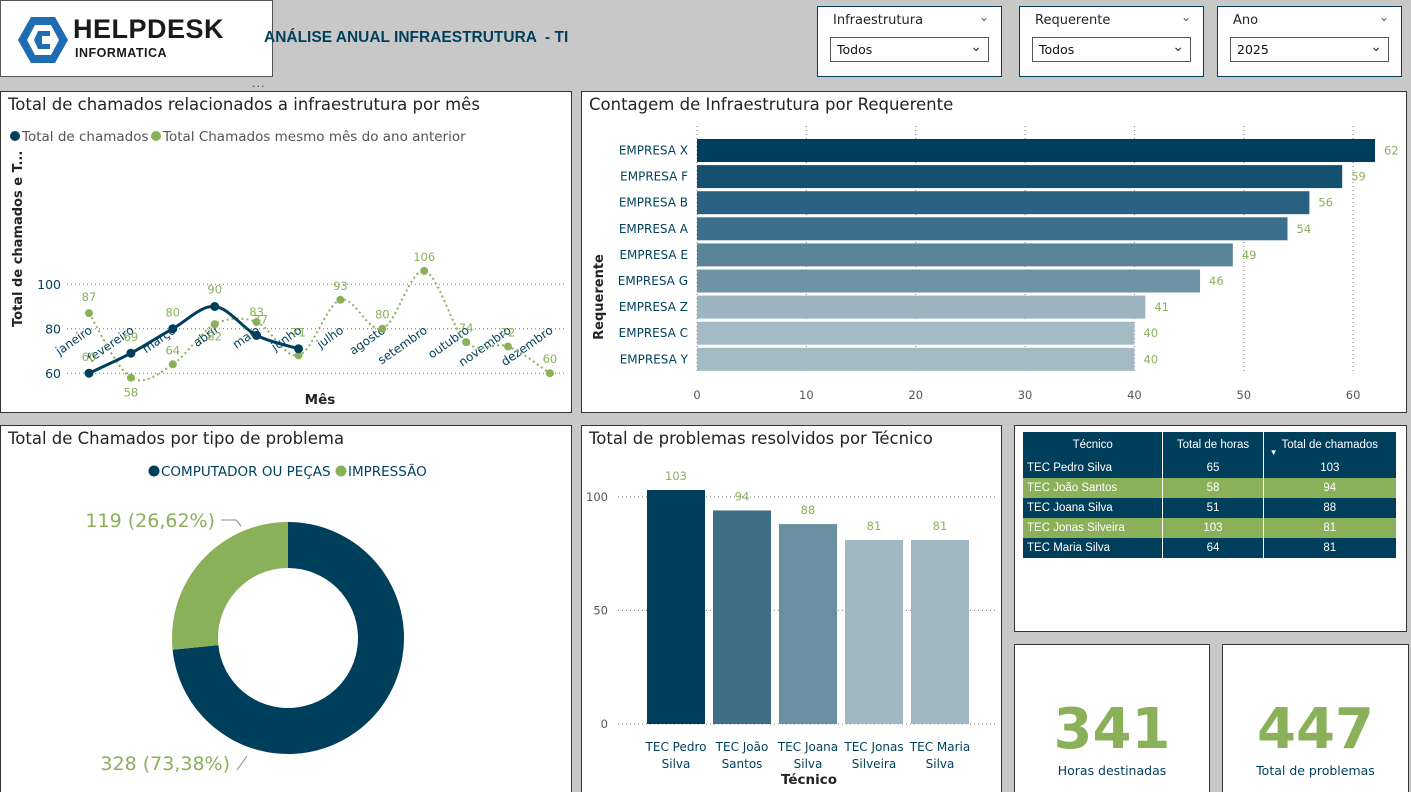 This screenshot has width=1411, height=792. What do you see at coordinates (1093, 445) in the screenshot?
I see `column-header-tecnico: Técnico` at bounding box center [1093, 445].